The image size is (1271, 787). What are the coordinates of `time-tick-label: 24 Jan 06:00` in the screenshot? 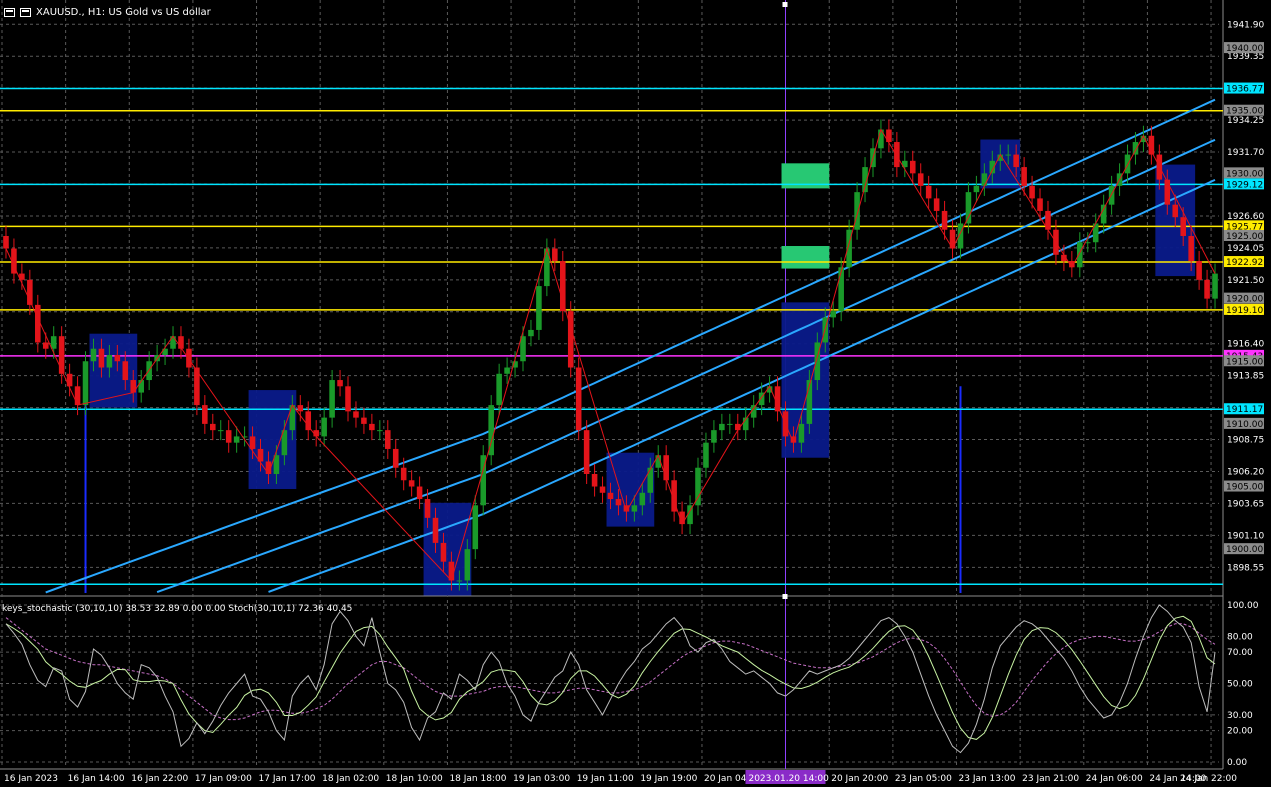 It's located at (1114, 779).